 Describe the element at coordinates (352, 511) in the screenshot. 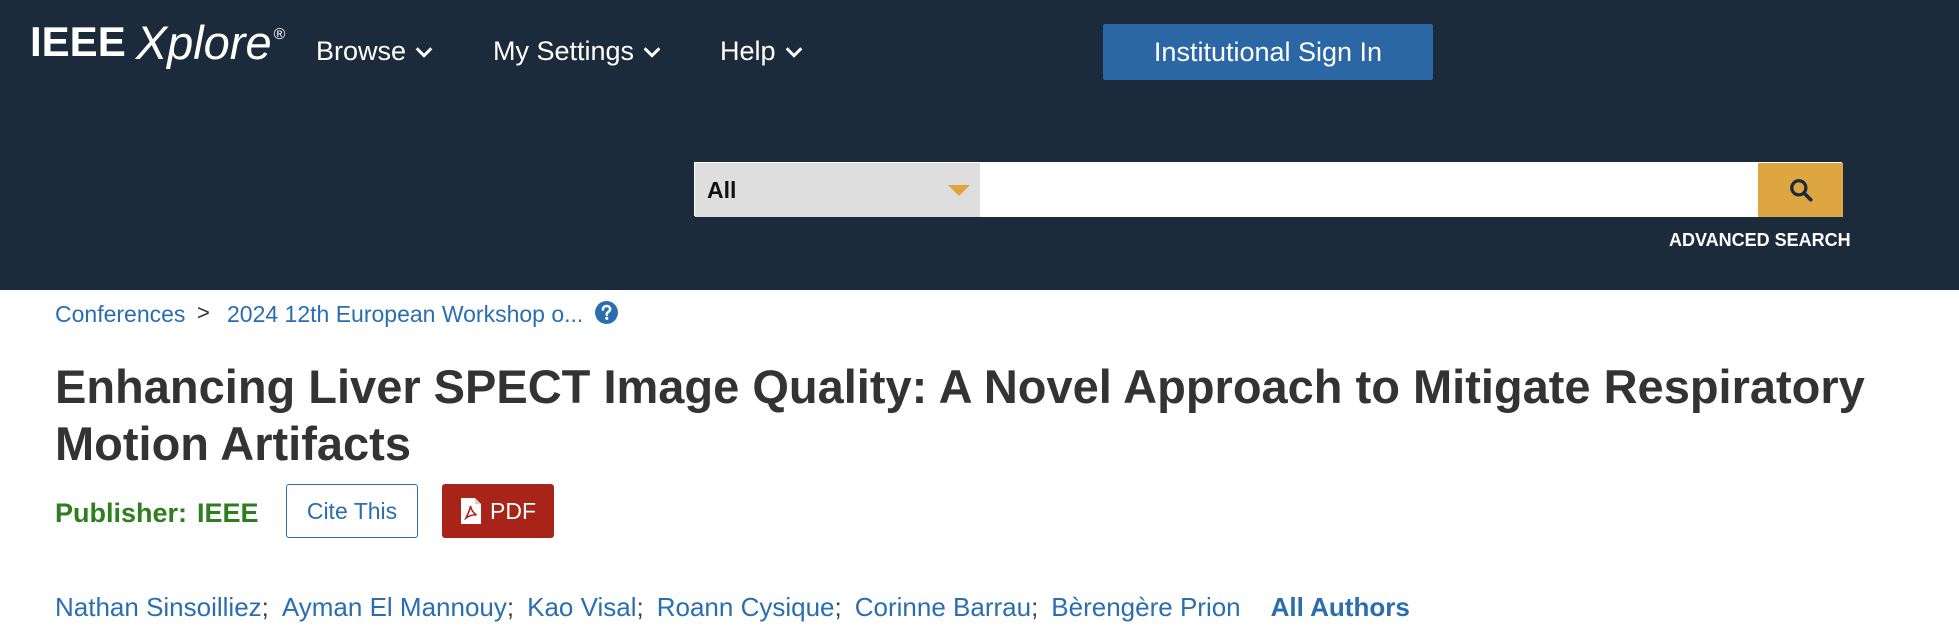

I see `cite-this-button: Cite This` at that location.